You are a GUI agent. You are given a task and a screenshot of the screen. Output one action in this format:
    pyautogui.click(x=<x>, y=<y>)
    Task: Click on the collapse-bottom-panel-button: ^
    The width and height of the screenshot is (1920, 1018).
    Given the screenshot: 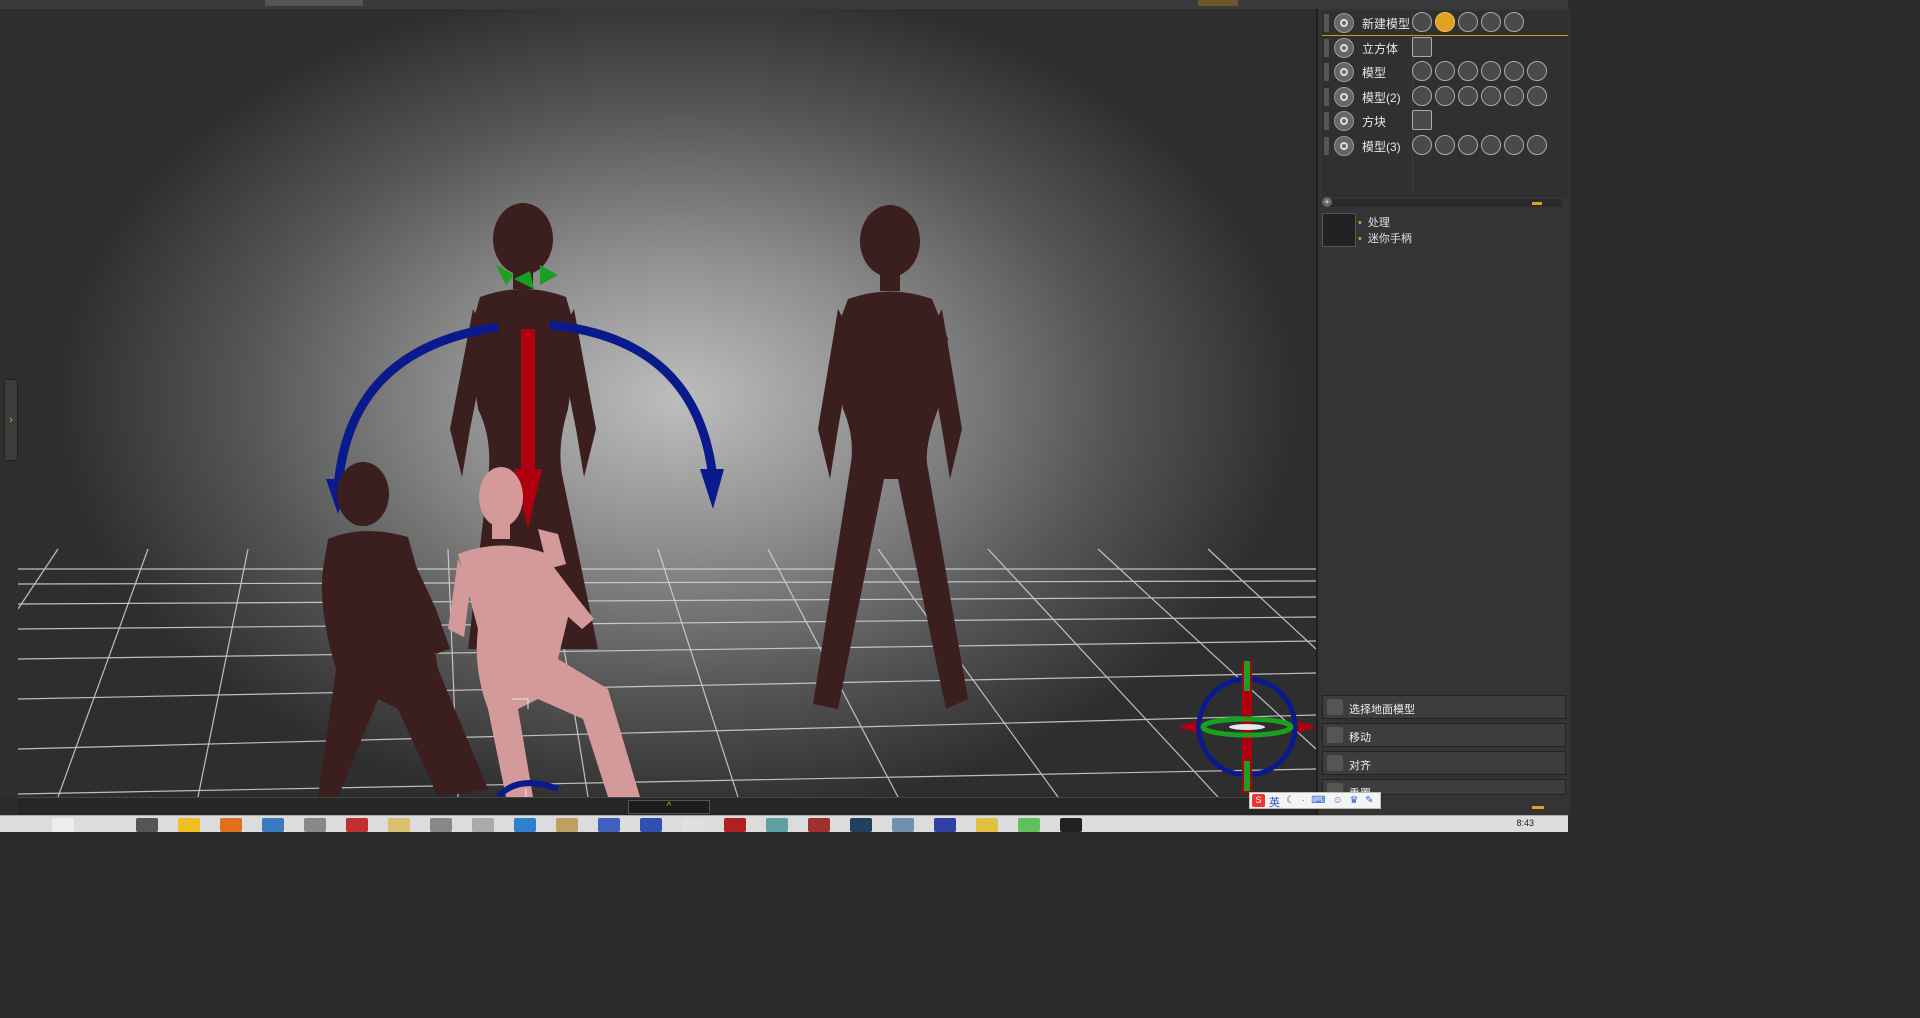 What is the action you would take?
    pyautogui.click(x=669, y=807)
    